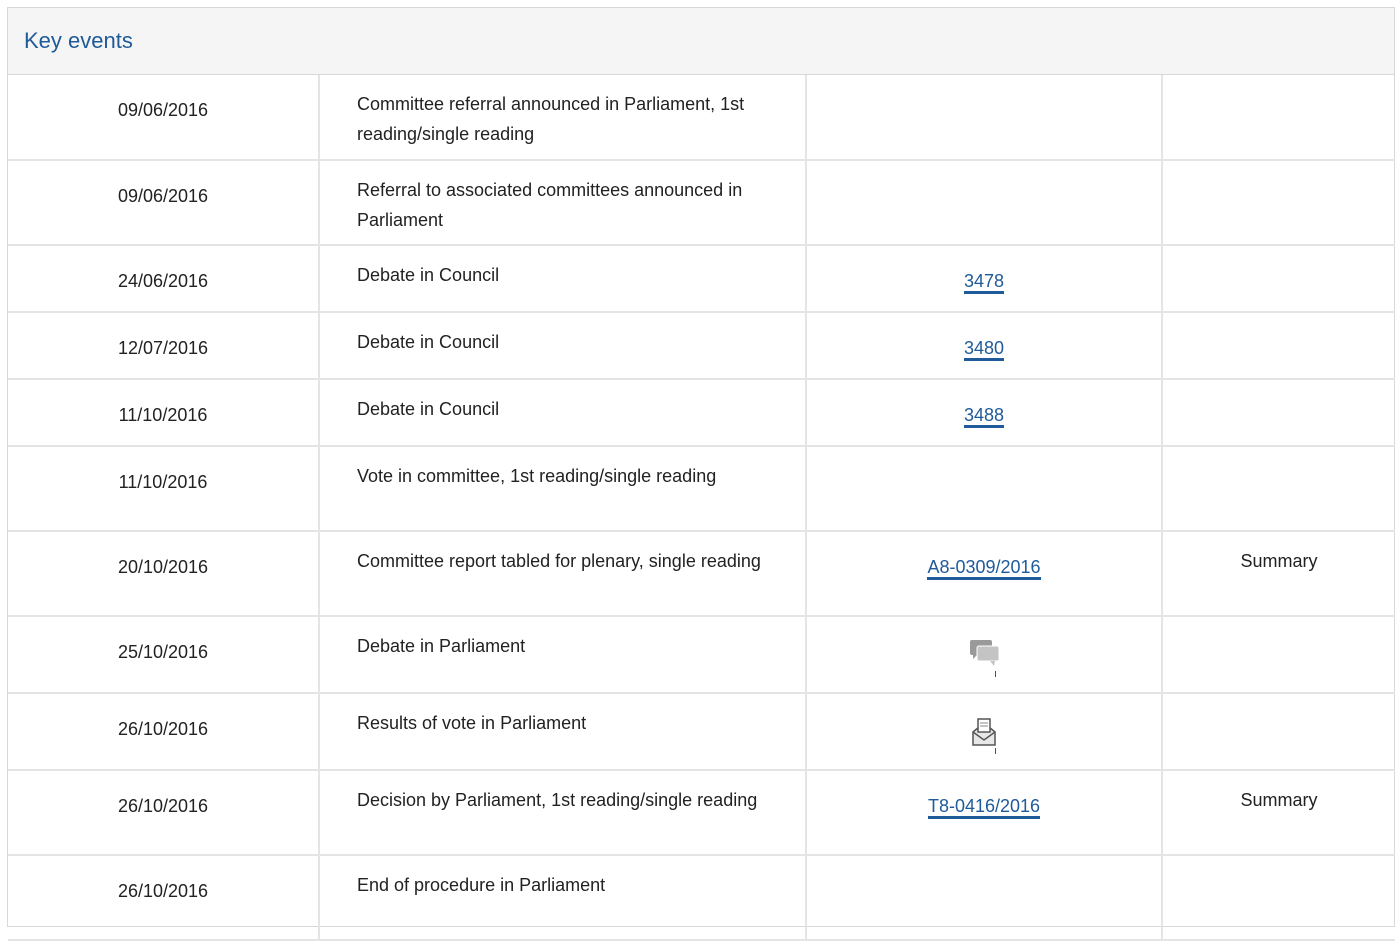 Image resolution: width=1397 pixels, height=941 pixels. Describe the element at coordinates (984, 282) in the screenshot. I see `document-link: 3478` at that location.